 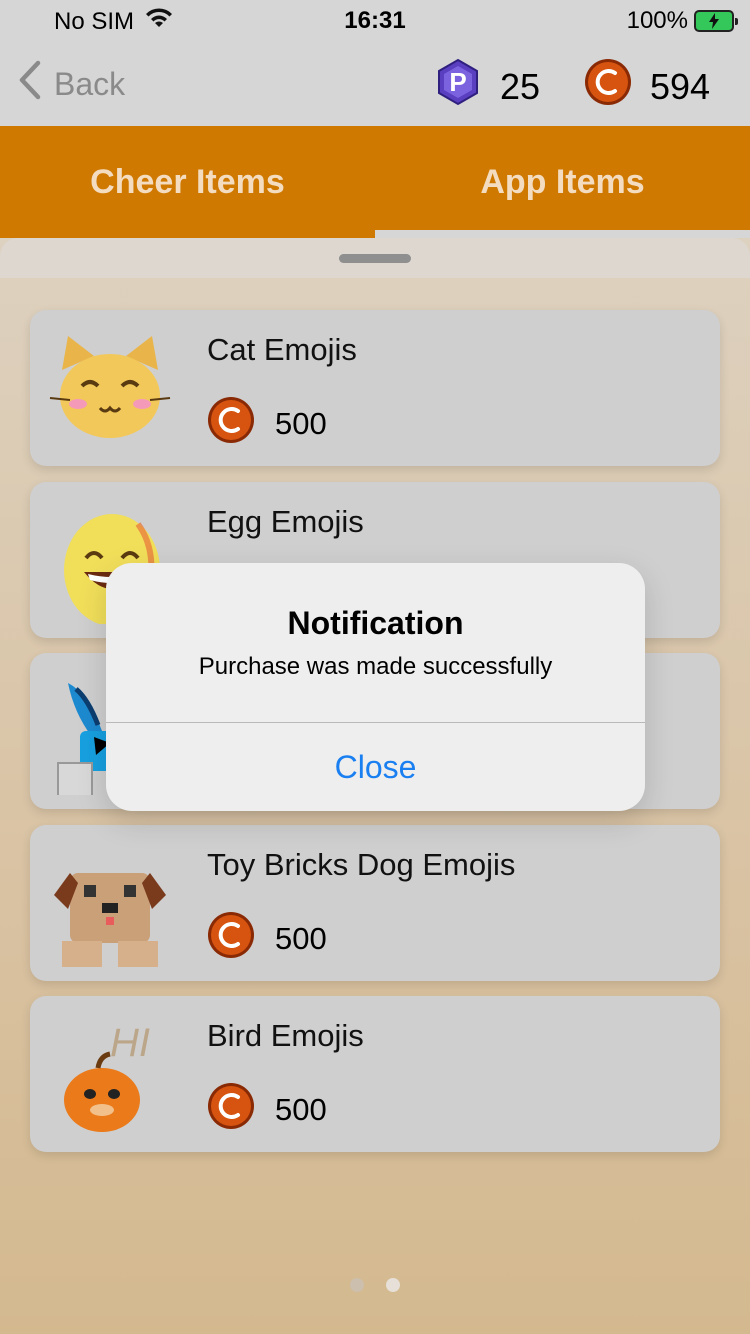 I want to click on alert-message: Purchase was made successfully, so click(x=375, y=666).